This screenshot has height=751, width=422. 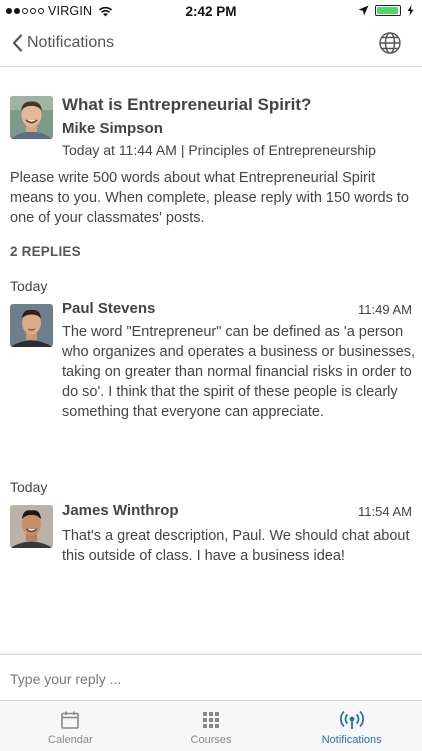 I want to click on tab-bar: Calendar Courses Notifications, so click(x=211, y=725).